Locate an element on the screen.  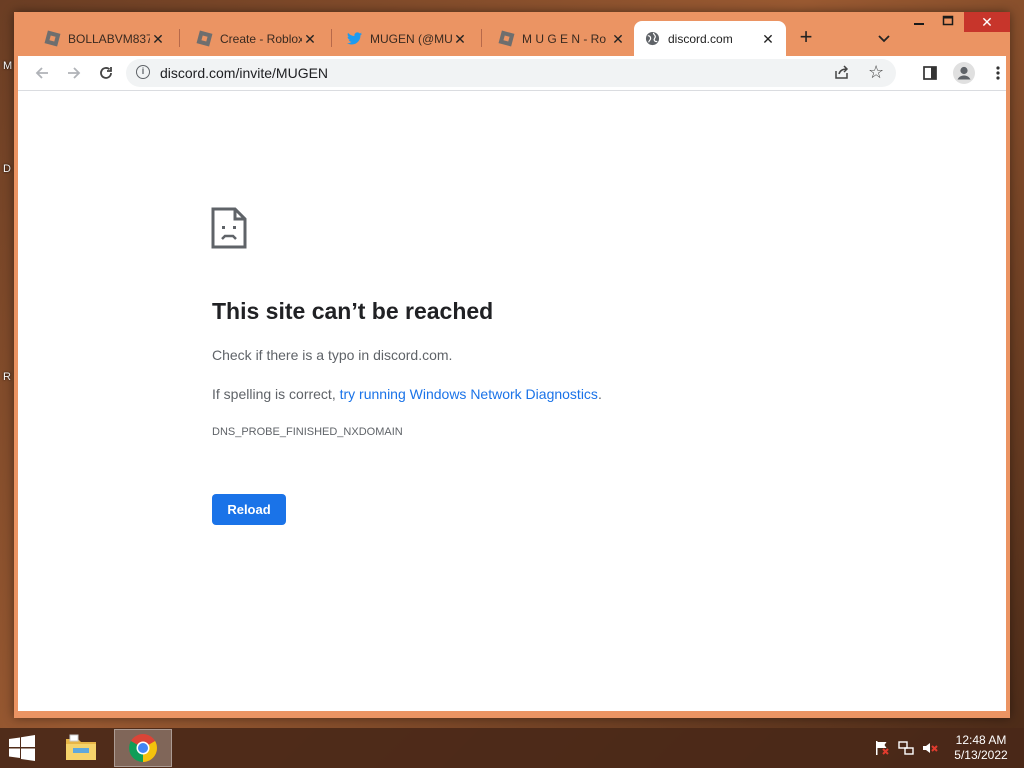
volume-muted-icon is located at coordinates (930, 748).